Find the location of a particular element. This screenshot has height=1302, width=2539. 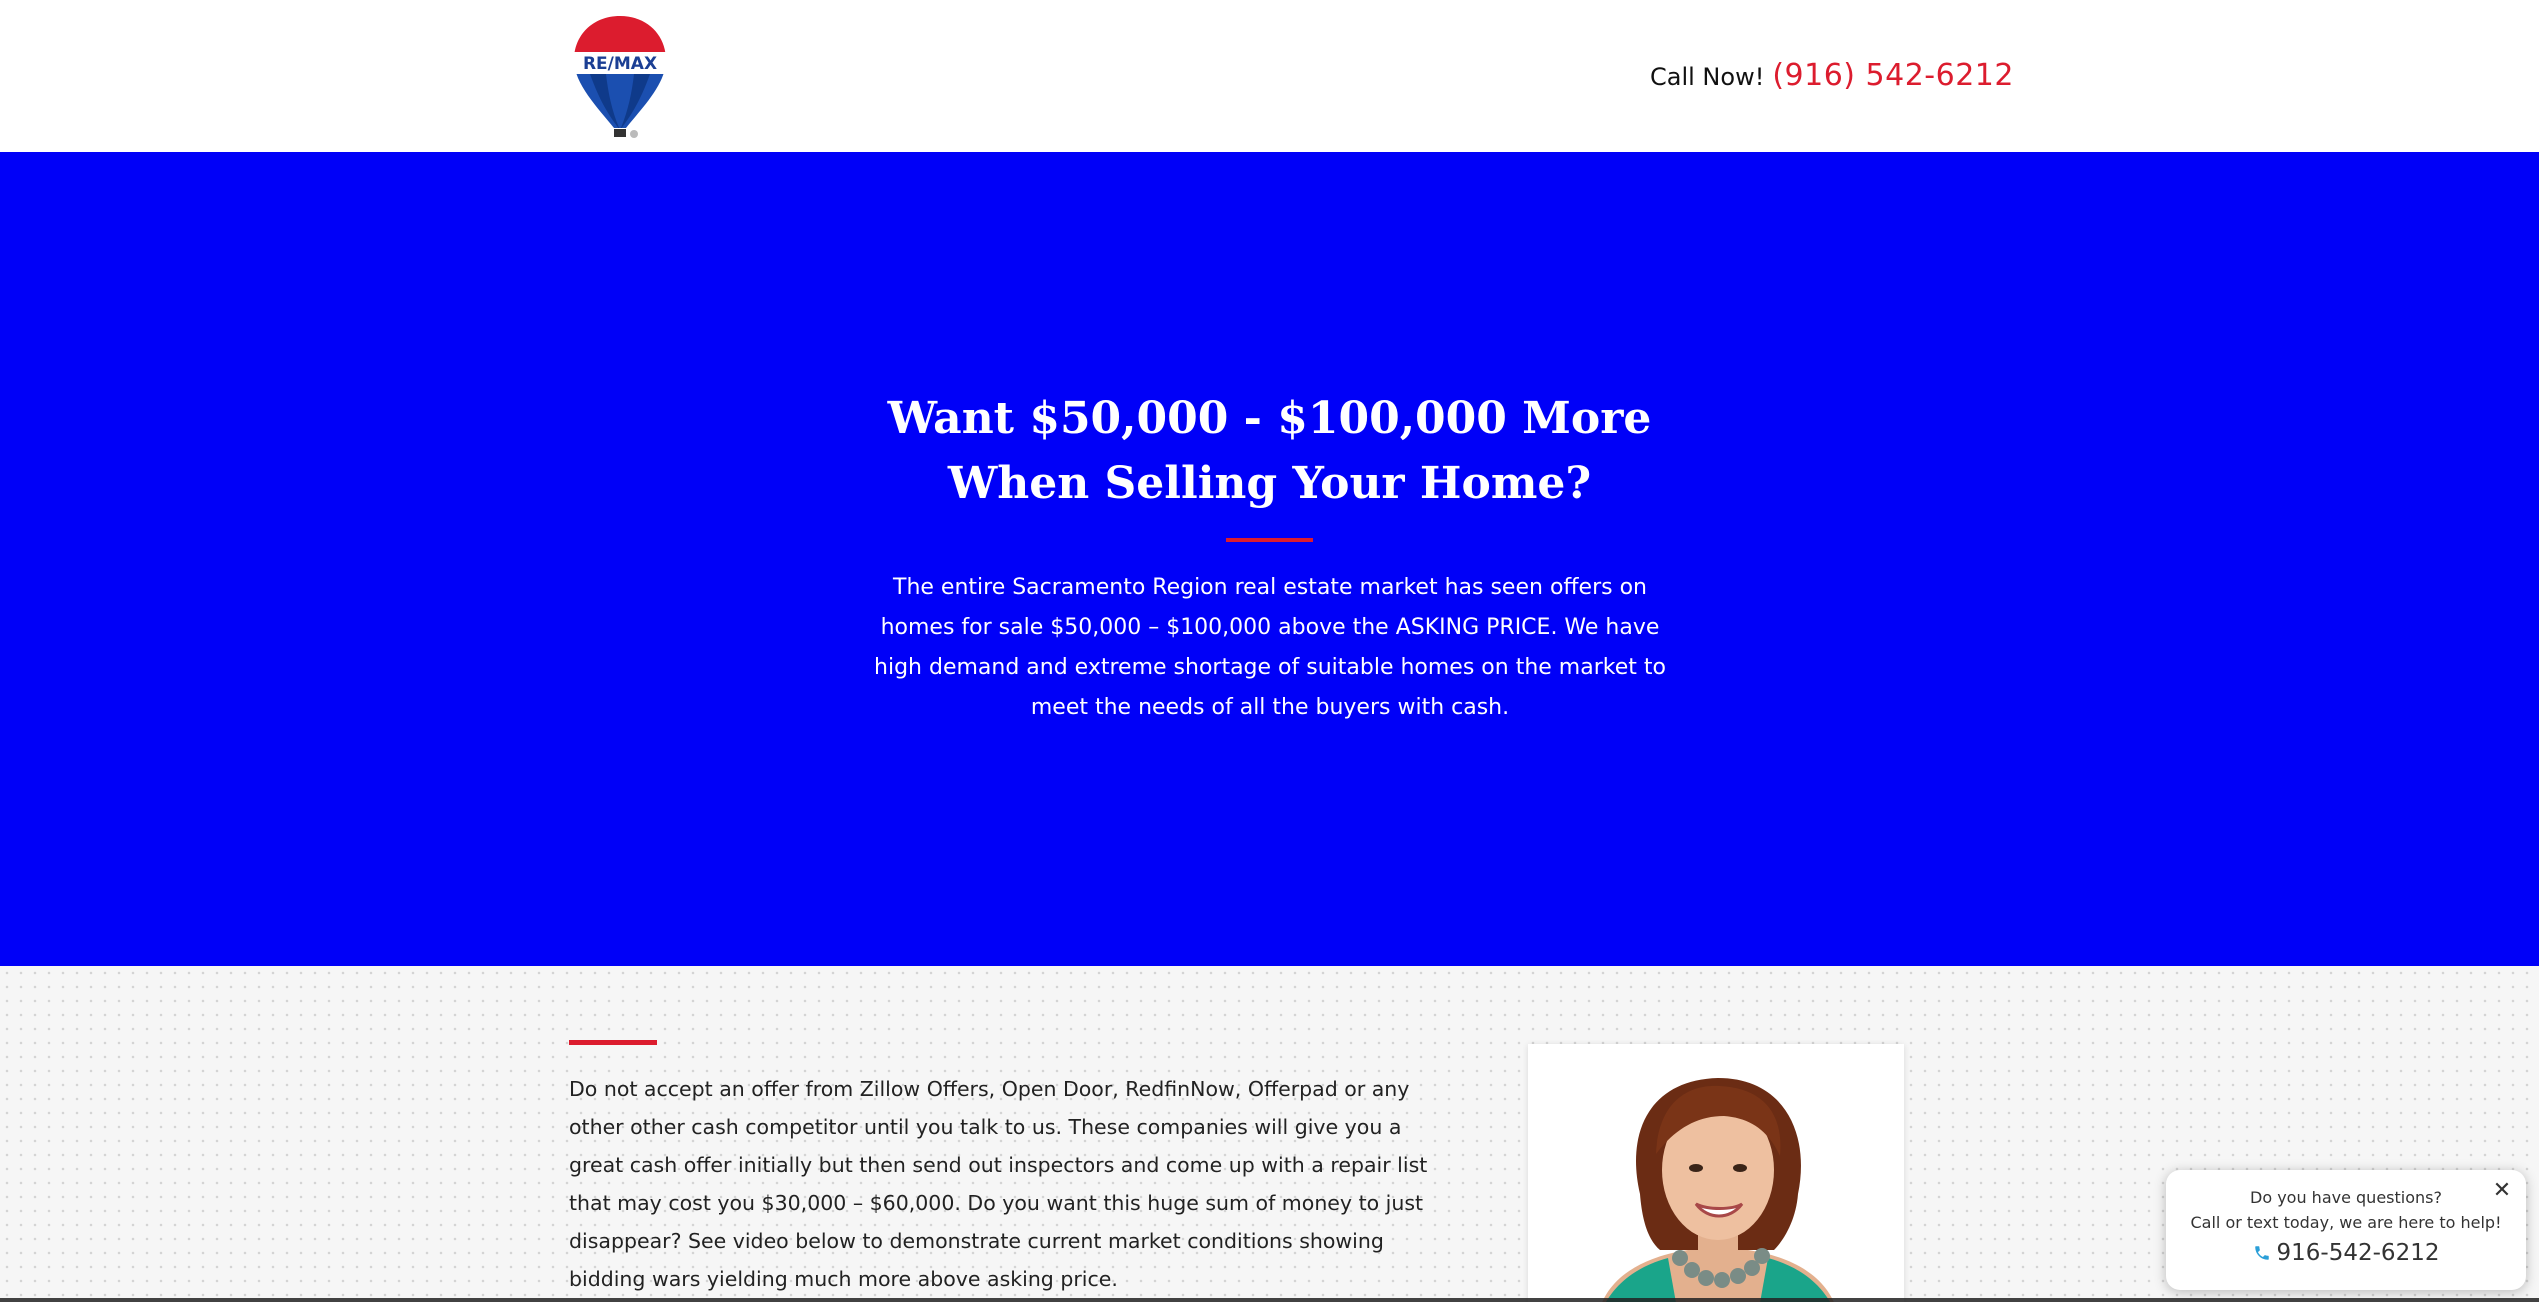

bottom-border is located at coordinates (1269, 1300).